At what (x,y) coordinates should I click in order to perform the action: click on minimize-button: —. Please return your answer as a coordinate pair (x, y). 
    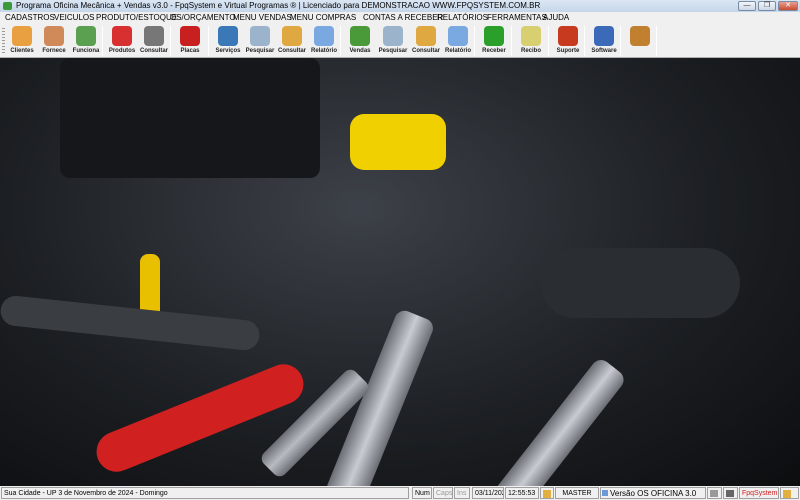
    Looking at the image, I should click on (747, 6).